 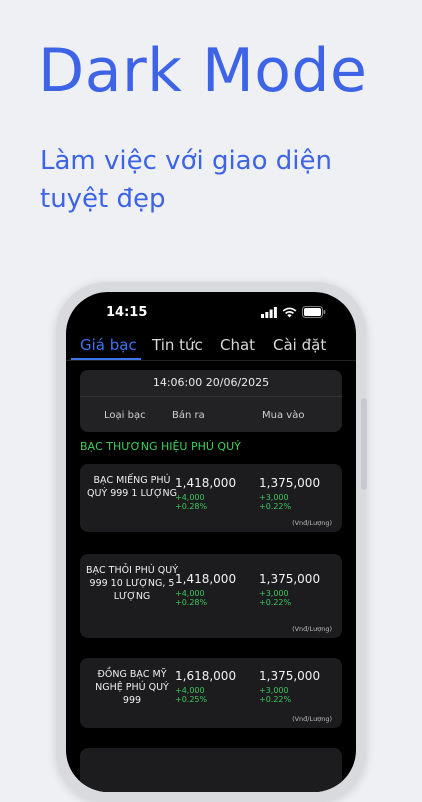 I want to click on cellular-icon, so click(x=269, y=312).